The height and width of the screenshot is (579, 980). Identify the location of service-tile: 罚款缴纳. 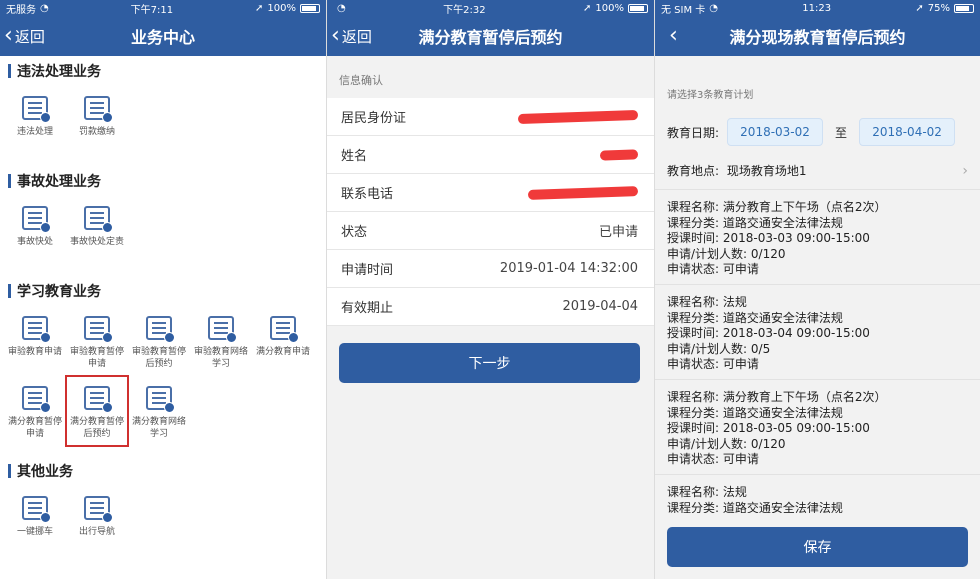
(97, 121).